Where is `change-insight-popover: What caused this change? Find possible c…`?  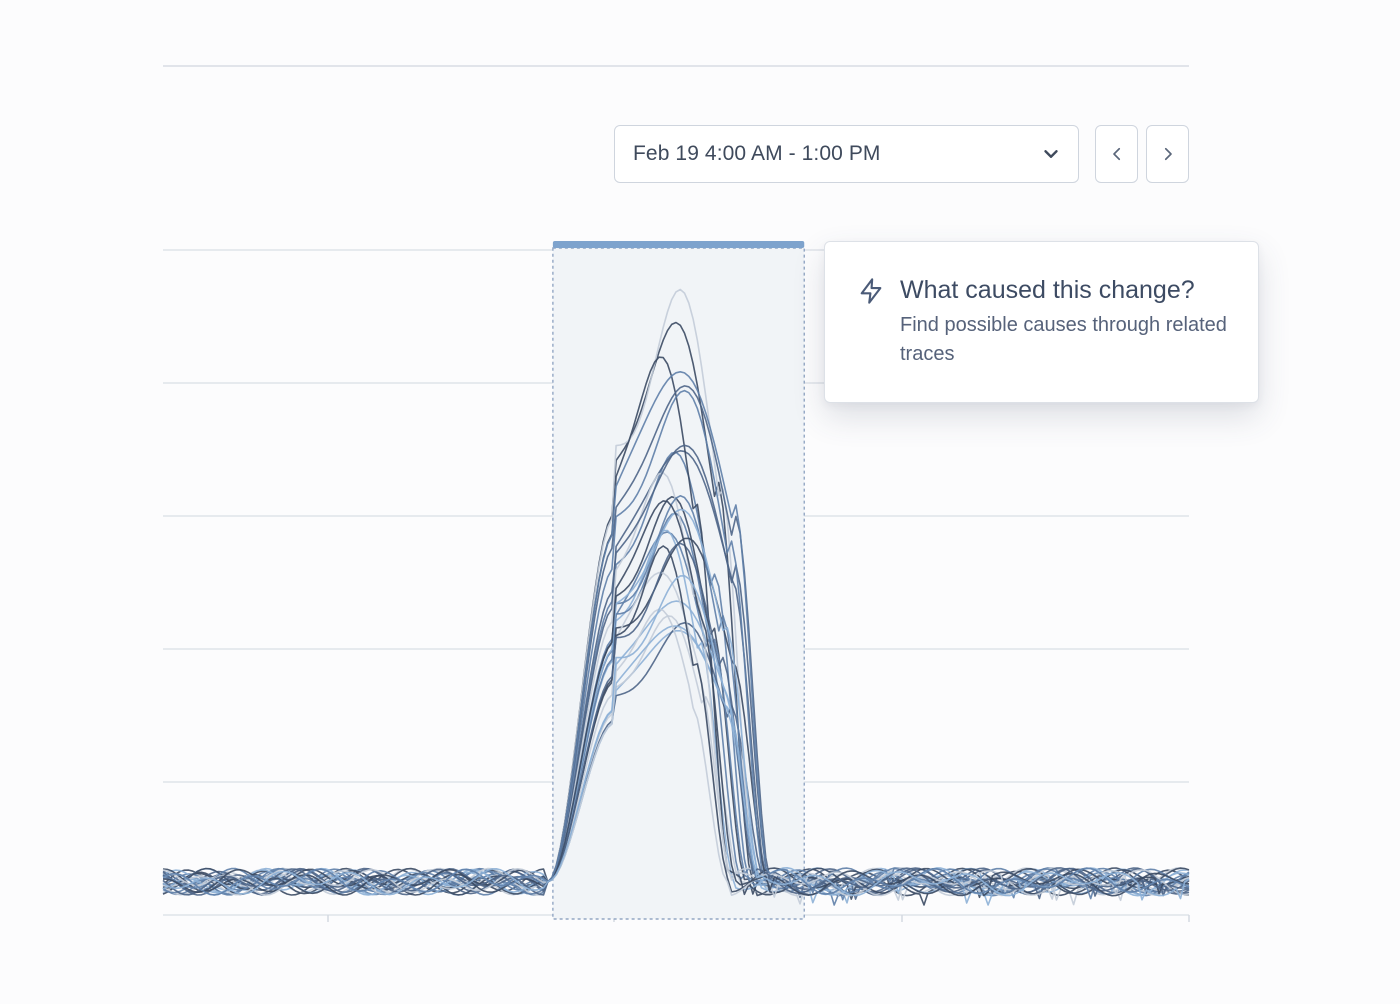
change-insight-popover: What caused this change? Find possible c… is located at coordinates (1041, 322).